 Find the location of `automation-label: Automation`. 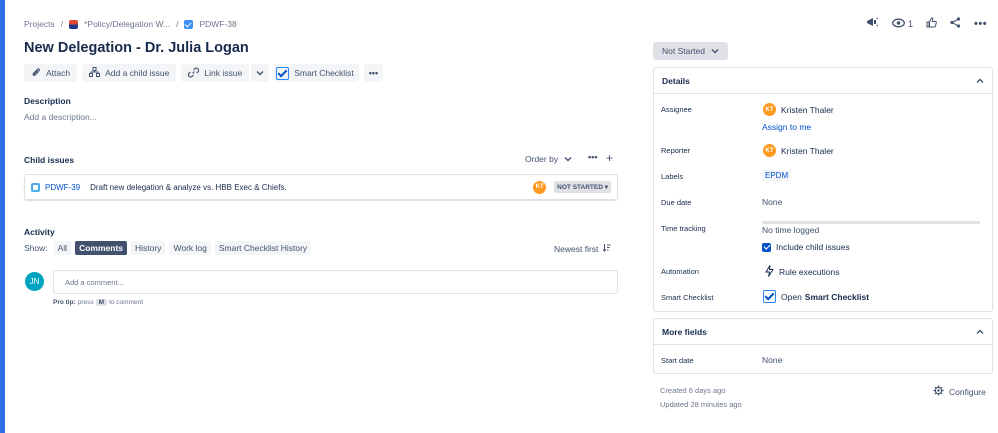

automation-label: Automation is located at coordinates (680, 271).